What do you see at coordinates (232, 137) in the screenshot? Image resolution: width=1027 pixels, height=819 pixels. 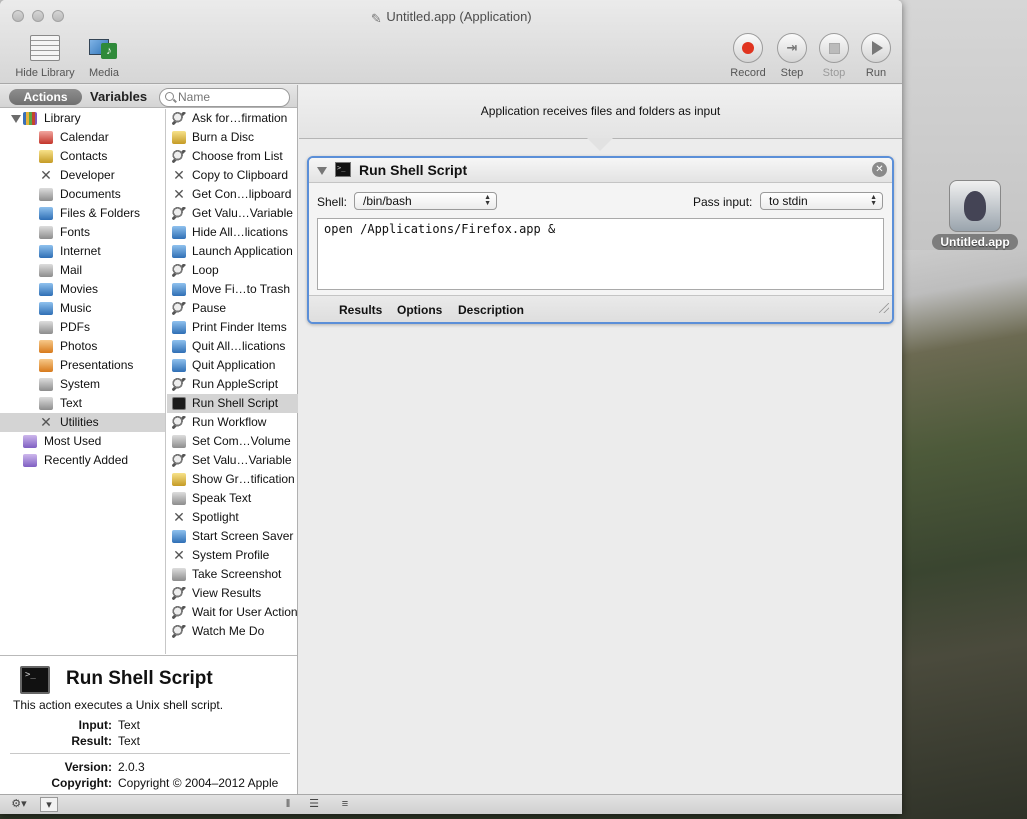 I see `action-item: Burn a Disc` at bounding box center [232, 137].